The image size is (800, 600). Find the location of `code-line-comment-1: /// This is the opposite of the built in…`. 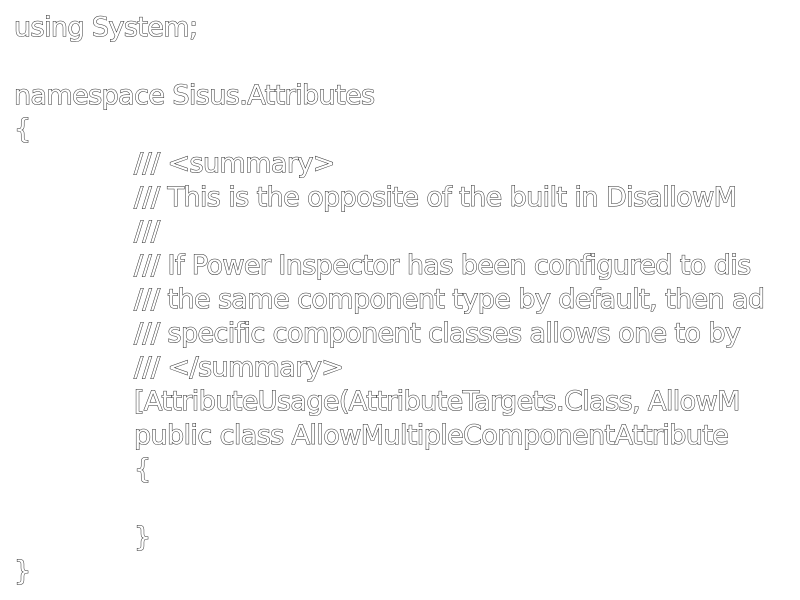

code-line-comment-1: /// This is the opposite of the built in… is located at coordinates (435, 198).